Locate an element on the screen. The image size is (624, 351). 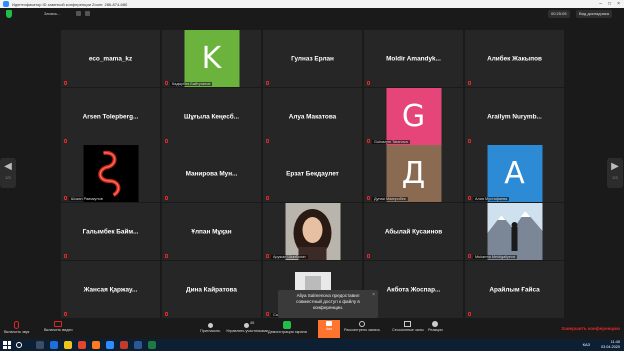
participant-name: Абылай Кусаинов is located at coordinates (413, 231).